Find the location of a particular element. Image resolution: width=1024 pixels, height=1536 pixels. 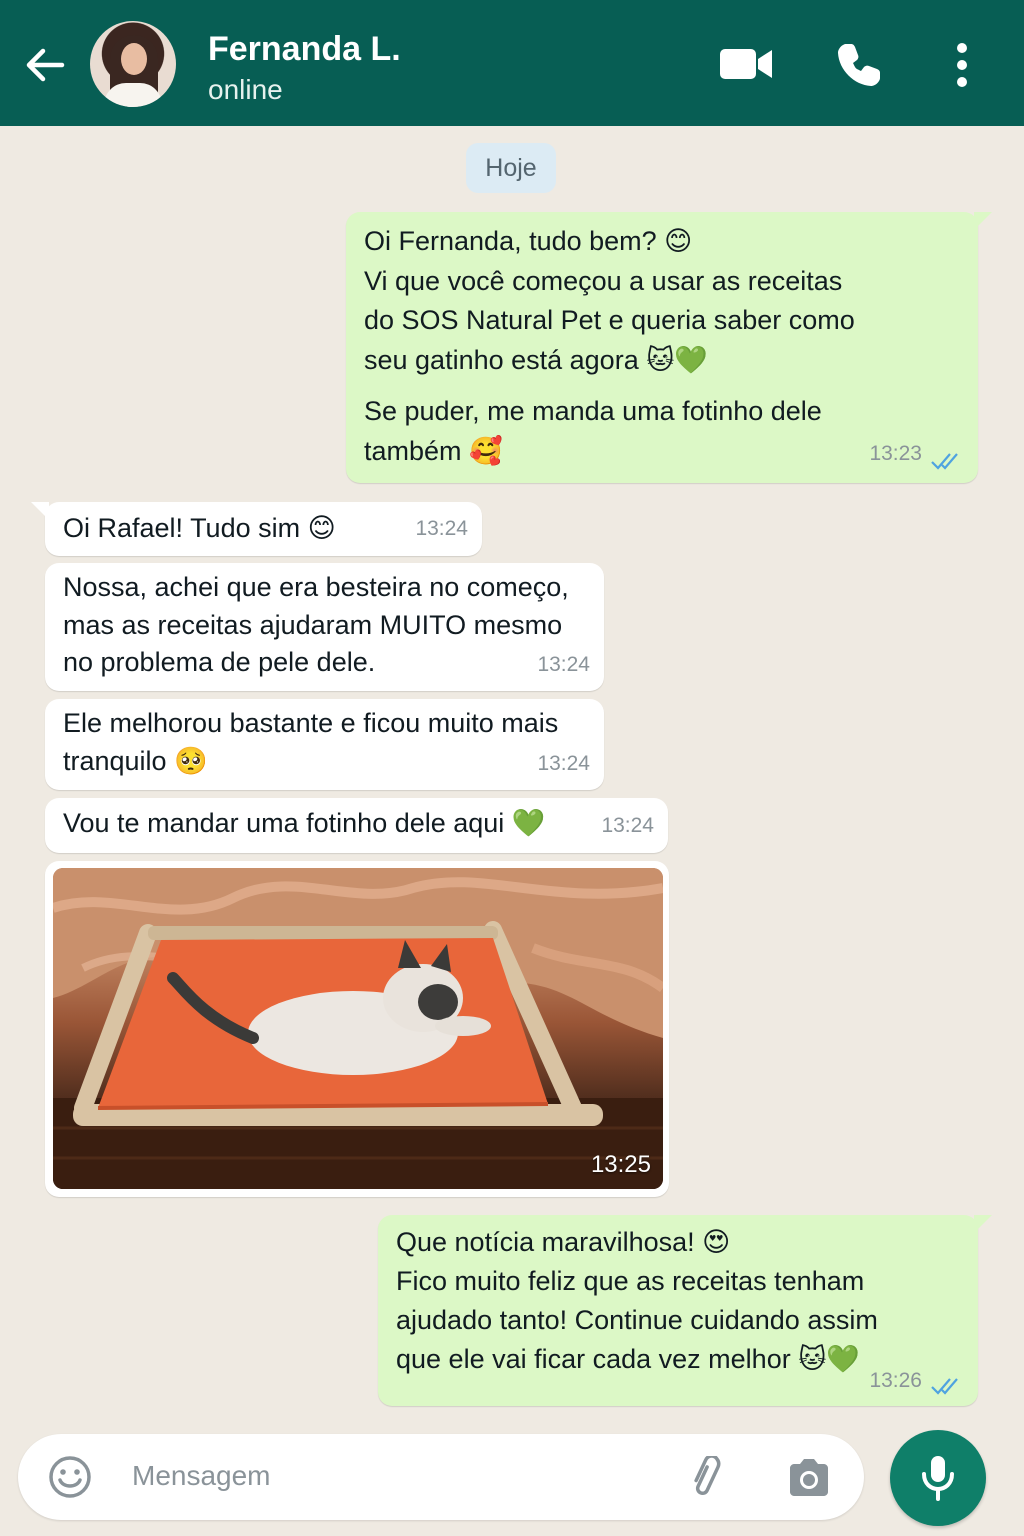

message-text: Se puder, me manda uma fotinho dele is located at coordinates (593, 411).